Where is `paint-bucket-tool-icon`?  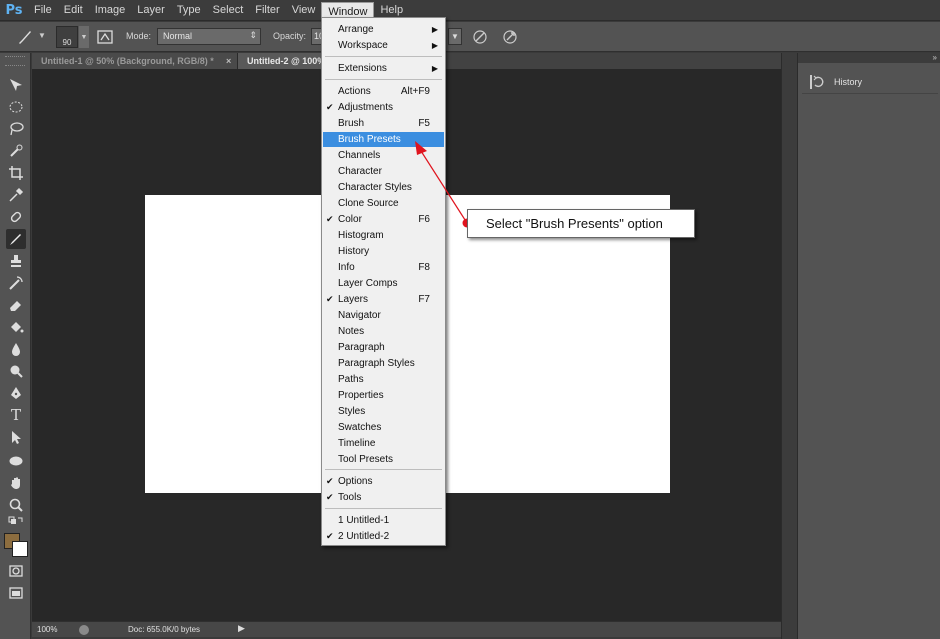 paint-bucket-tool-icon is located at coordinates (16, 327).